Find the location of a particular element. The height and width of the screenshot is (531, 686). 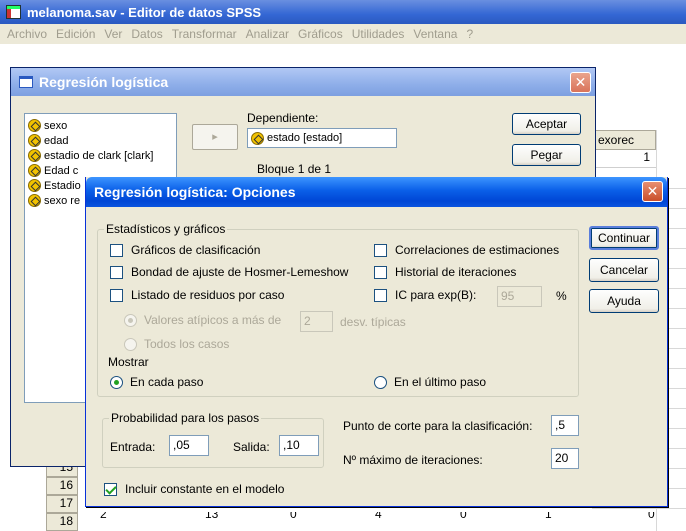

menu-archivo: Archivo is located at coordinates (28, 34).